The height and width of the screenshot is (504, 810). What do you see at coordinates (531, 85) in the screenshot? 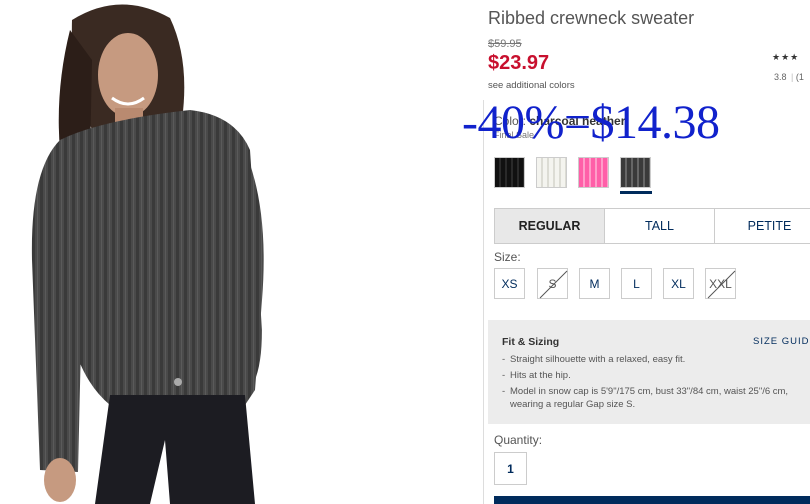
I see `see-additional-colors-link: see additional colors` at bounding box center [531, 85].